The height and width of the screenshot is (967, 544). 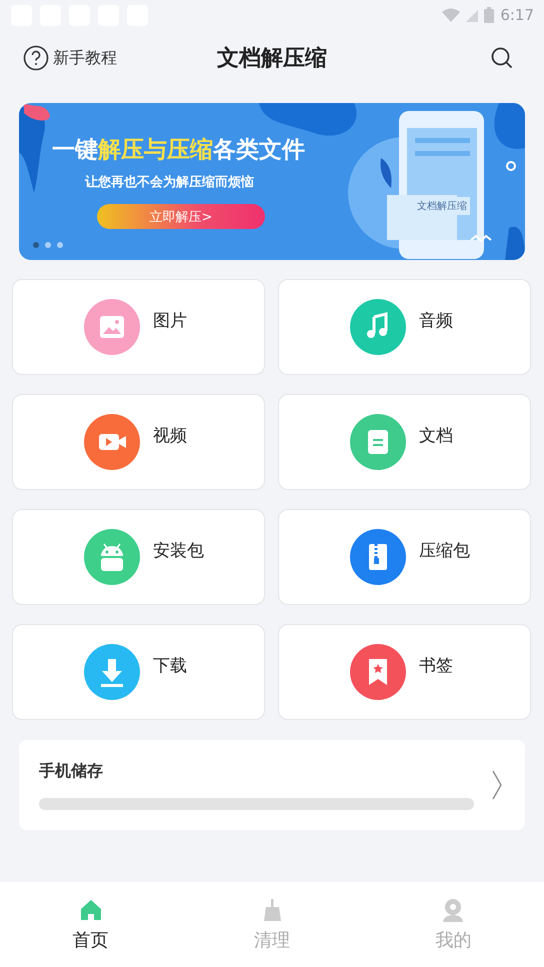 I want to click on banner-subtitle: 让您再也不会为解压缩而烦恼, so click(x=169, y=182).